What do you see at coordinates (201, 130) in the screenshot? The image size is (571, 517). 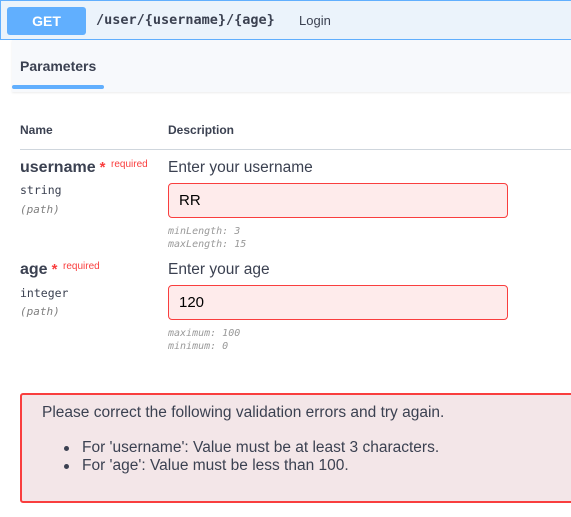 I see `column-header-description: Description` at bounding box center [201, 130].